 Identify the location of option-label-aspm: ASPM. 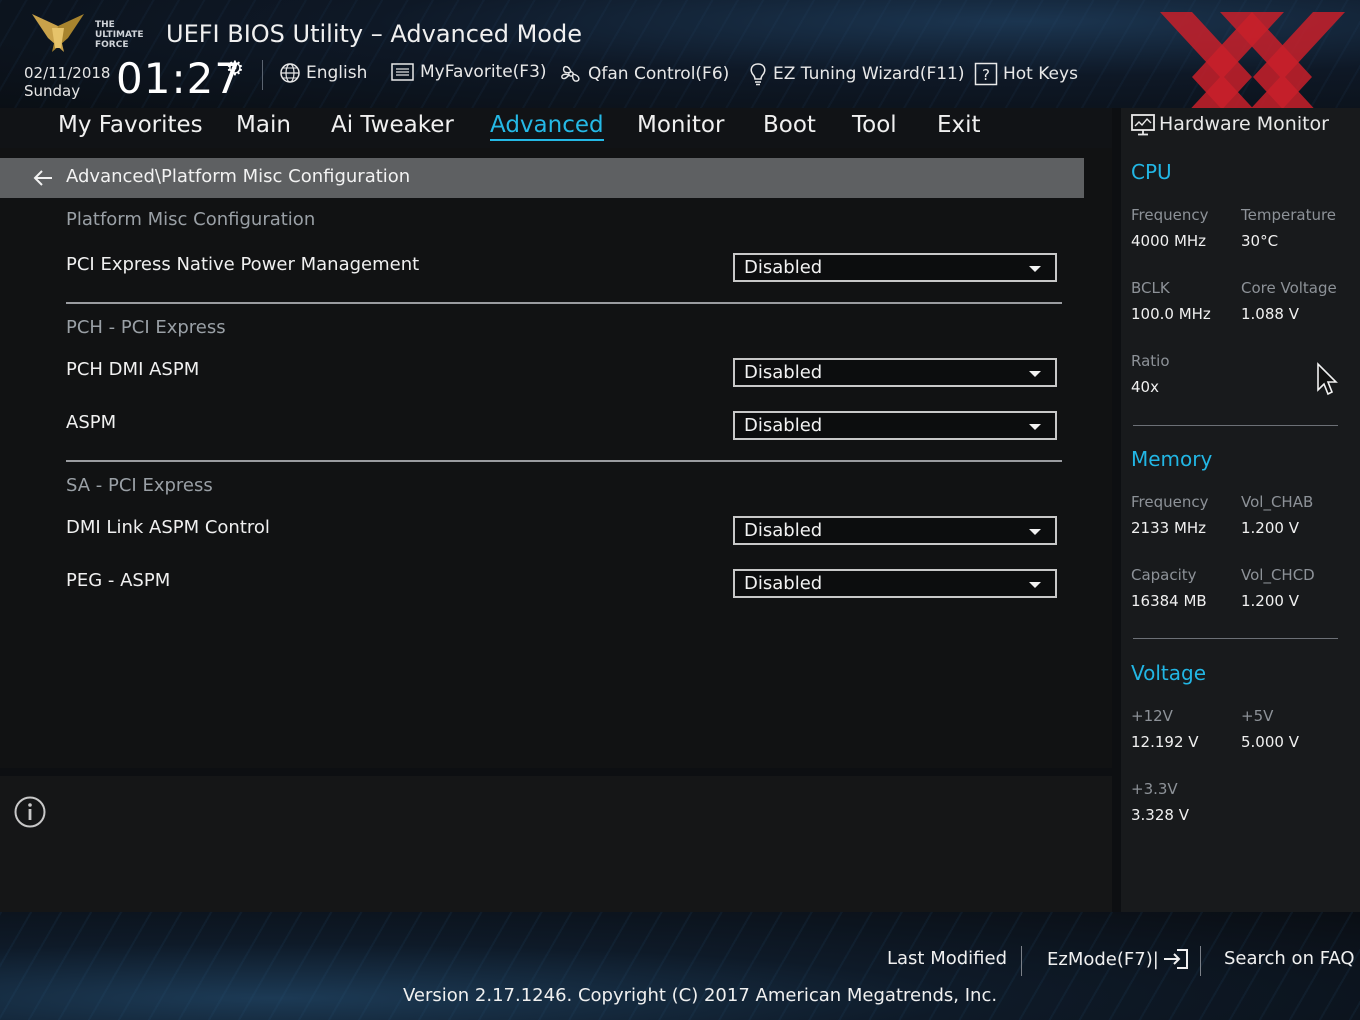
(91, 422).